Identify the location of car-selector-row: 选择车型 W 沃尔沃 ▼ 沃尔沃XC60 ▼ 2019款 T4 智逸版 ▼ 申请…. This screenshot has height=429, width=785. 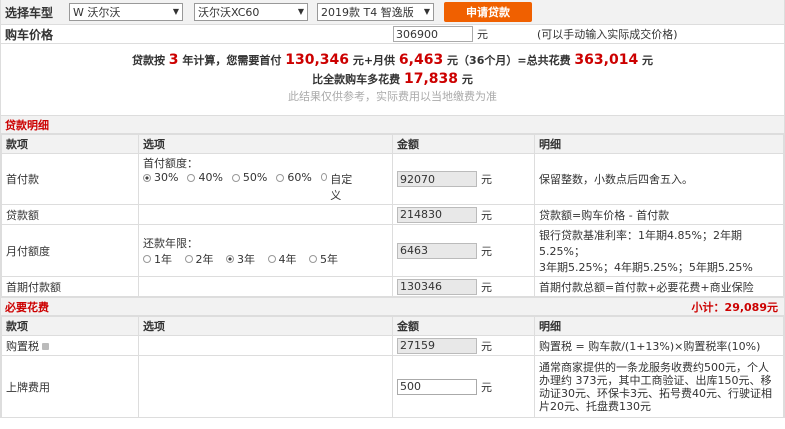
(392, 12).